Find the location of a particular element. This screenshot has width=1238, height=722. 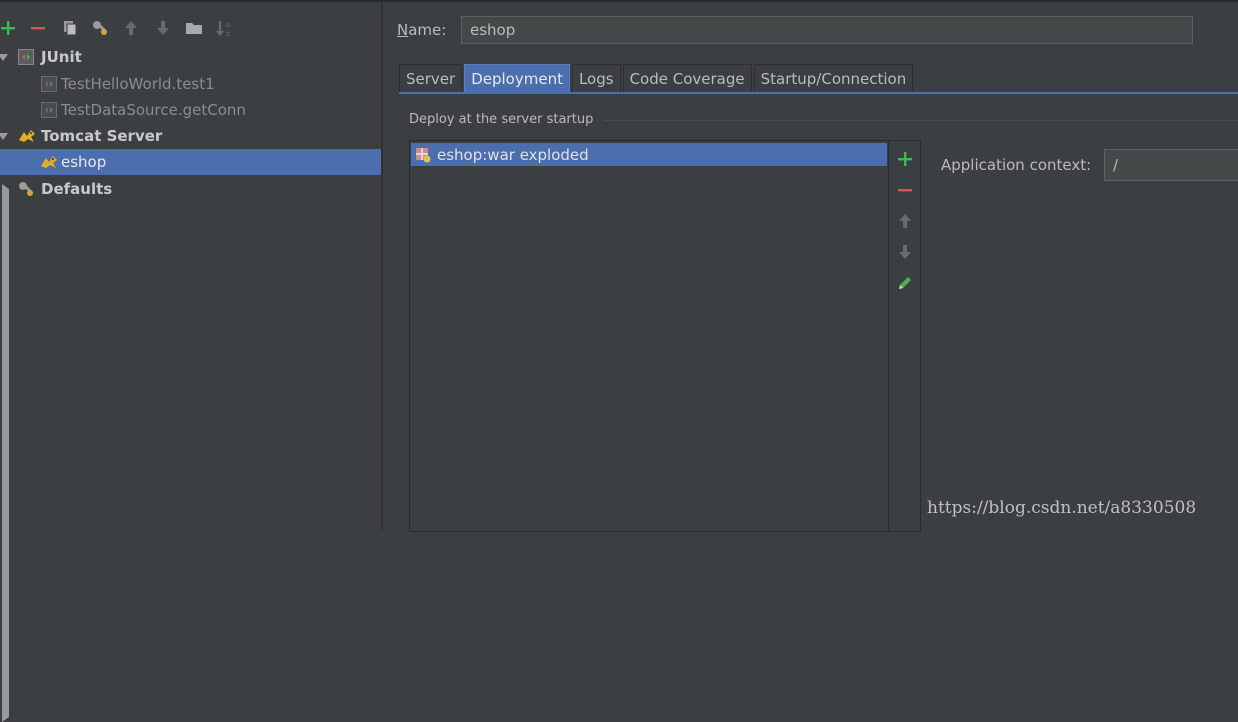

tab-startup-connection: Startup/Connection is located at coordinates (833, 78).